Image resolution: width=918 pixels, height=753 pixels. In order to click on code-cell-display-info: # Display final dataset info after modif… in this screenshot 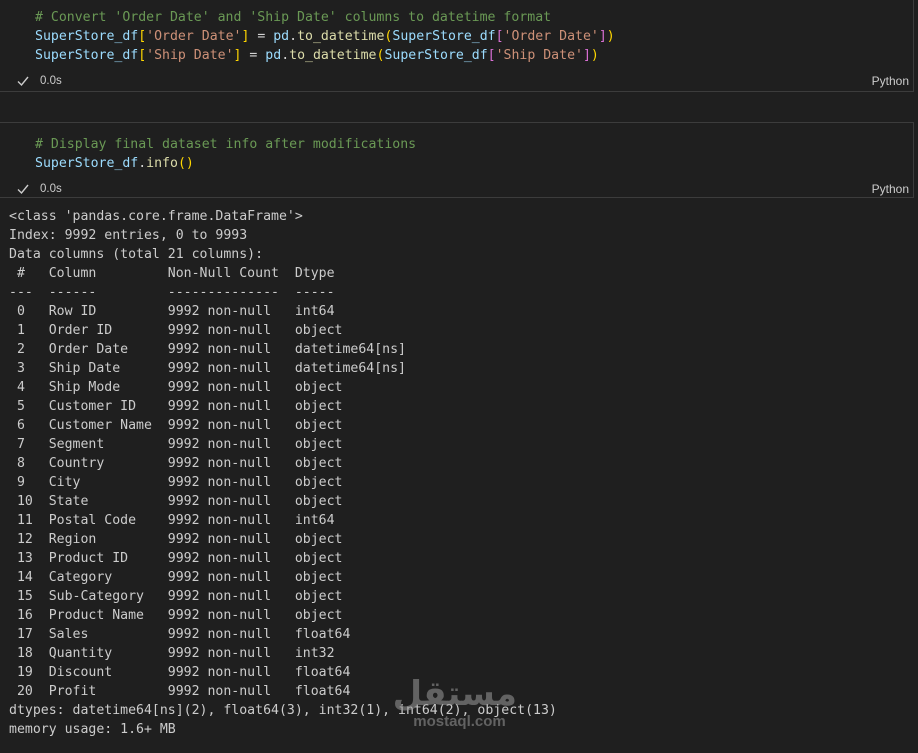, I will do `click(457, 160)`.